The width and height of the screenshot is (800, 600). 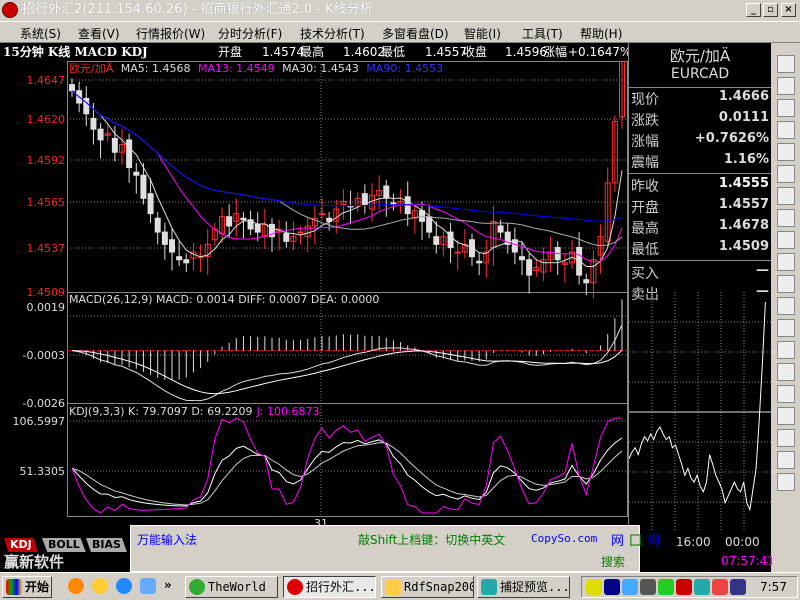 What do you see at coordinates (161, 411) in the screenshot?
I see `kdj-kd: KDJ(9,3,3) K: 79.7097 D: 69.2209` at bounding box center [161, 411].